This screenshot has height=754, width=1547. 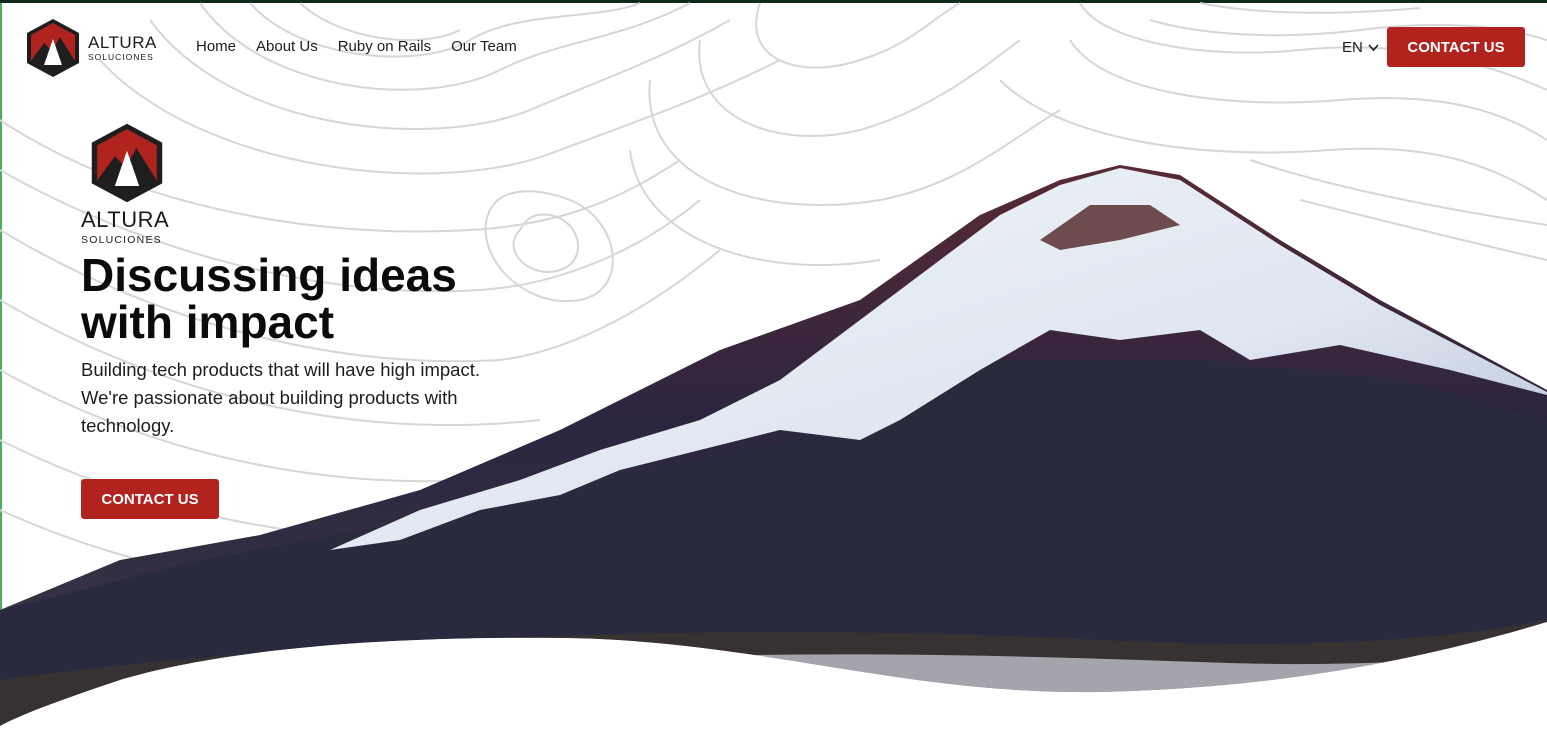 What do you see at coordinates (121, 57) in the screenshot?
I see `brand-tagline: SOLUCIONES` at bounding box center [121, 57].